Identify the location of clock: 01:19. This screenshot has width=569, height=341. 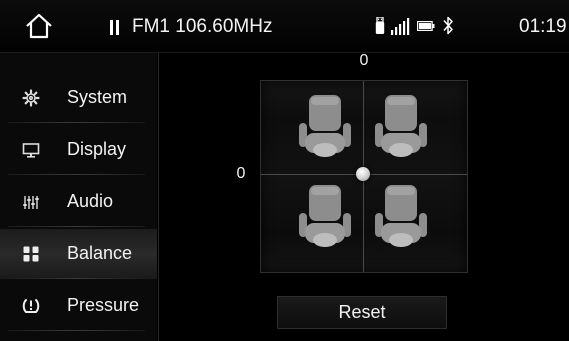
(543, 26).